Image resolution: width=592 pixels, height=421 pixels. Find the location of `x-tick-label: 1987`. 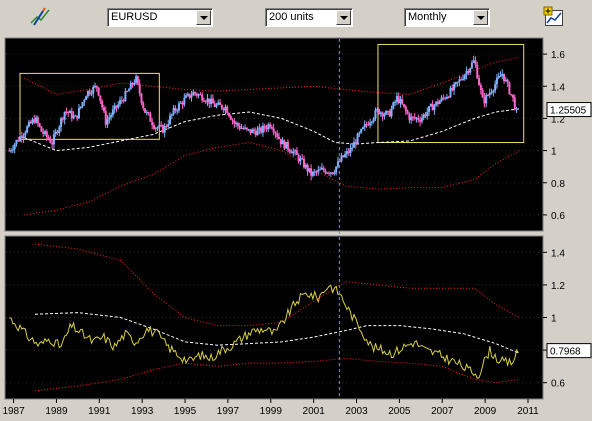

x-tick-label: 1987 is located at coordinates (13, 411).